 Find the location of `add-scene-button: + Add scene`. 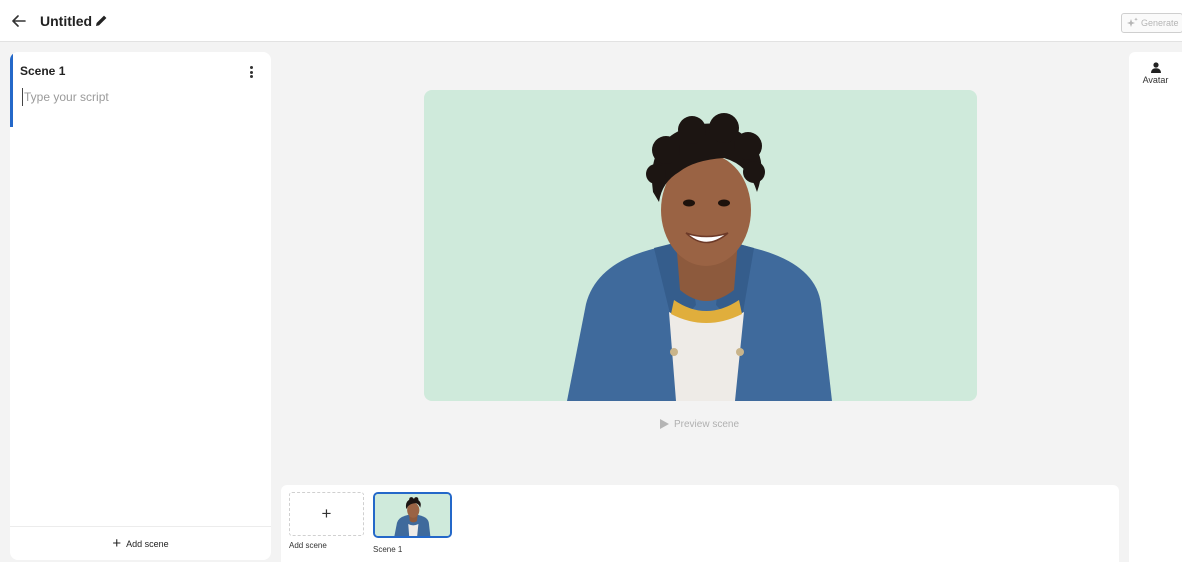

add-scene-button: + Add scene is located at coordinates (140, 543).